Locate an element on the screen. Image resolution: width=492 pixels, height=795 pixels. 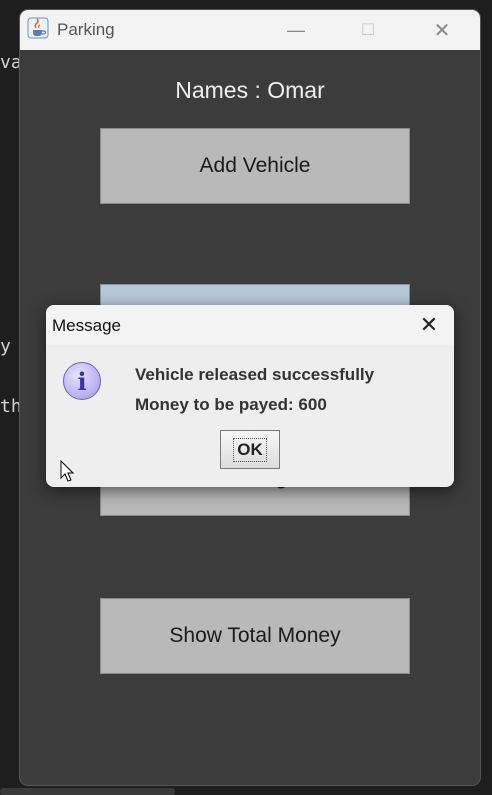
minimize-icon: — is located at coordinates (296, 29).